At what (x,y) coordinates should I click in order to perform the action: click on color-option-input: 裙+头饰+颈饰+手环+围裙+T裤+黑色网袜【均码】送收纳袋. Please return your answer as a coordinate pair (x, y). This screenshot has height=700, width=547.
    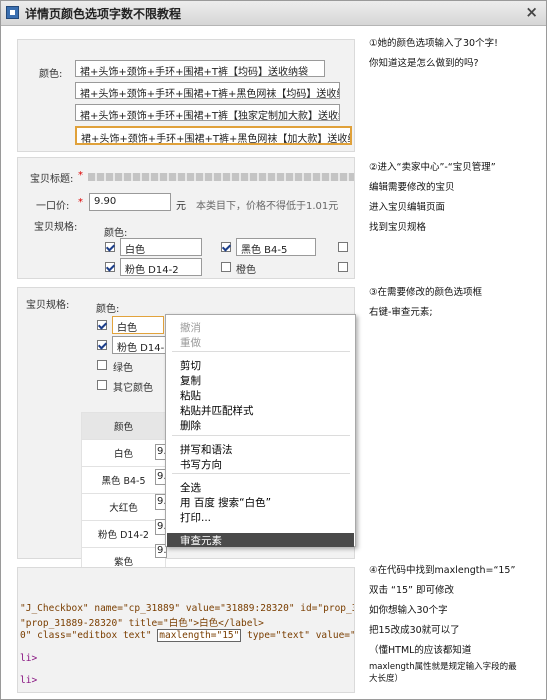
    Looking at the image, I should click on (207, 90).